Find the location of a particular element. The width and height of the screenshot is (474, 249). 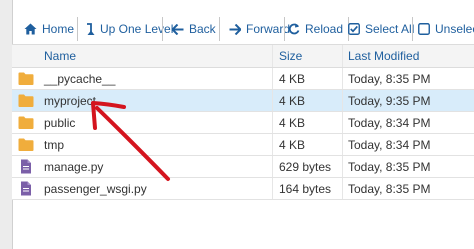

unselect-all-label: Unselect A is located at coordinates (454, 29).